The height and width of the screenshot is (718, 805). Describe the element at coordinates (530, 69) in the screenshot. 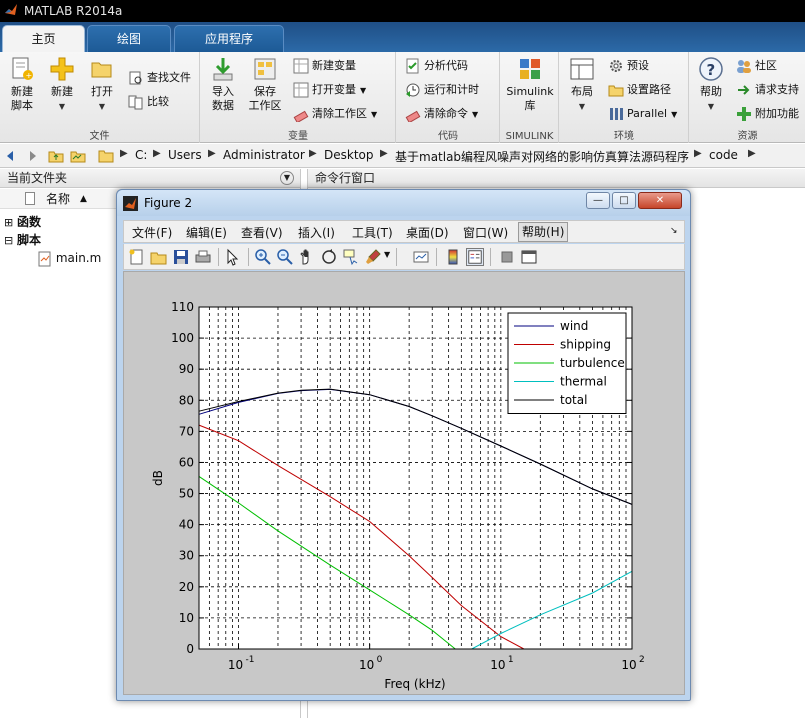

I see `simulink-library-icon` at that location.